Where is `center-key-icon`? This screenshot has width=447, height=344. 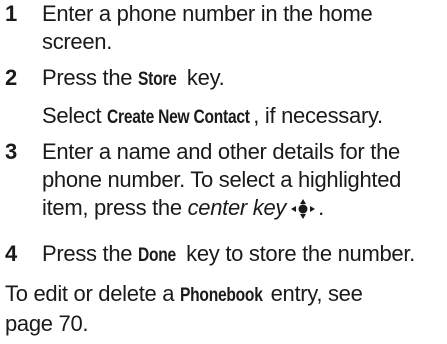 center-key-icon is located at coordinates (303, 209).